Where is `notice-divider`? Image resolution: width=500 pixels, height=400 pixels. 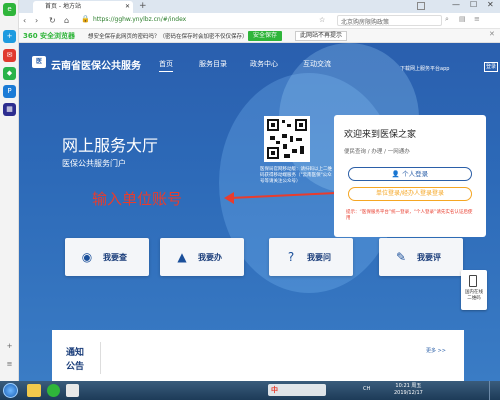
notice-divider is located at coordinates (100, 358).